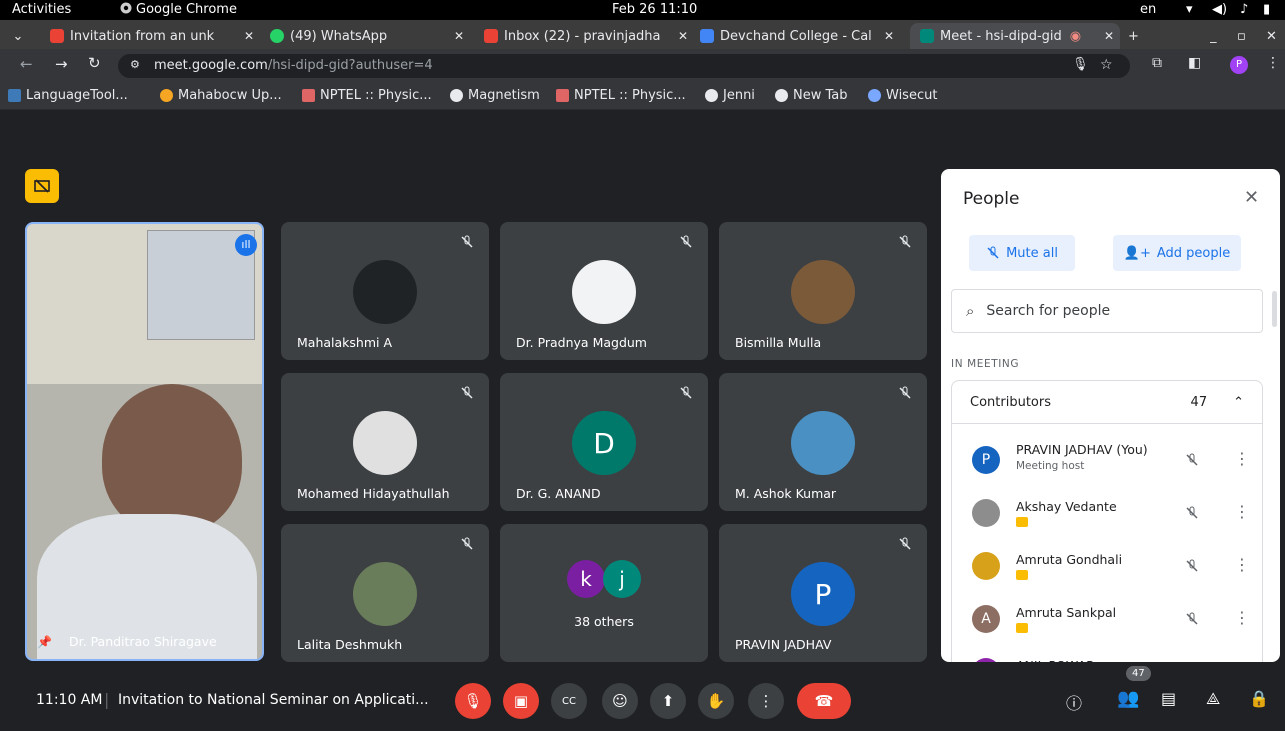 The image size is (1285, 731). Describe the element at coordinates (385, 593) in the screenshot. I see `participant-tile: Lalita Deshmukh` at that location.